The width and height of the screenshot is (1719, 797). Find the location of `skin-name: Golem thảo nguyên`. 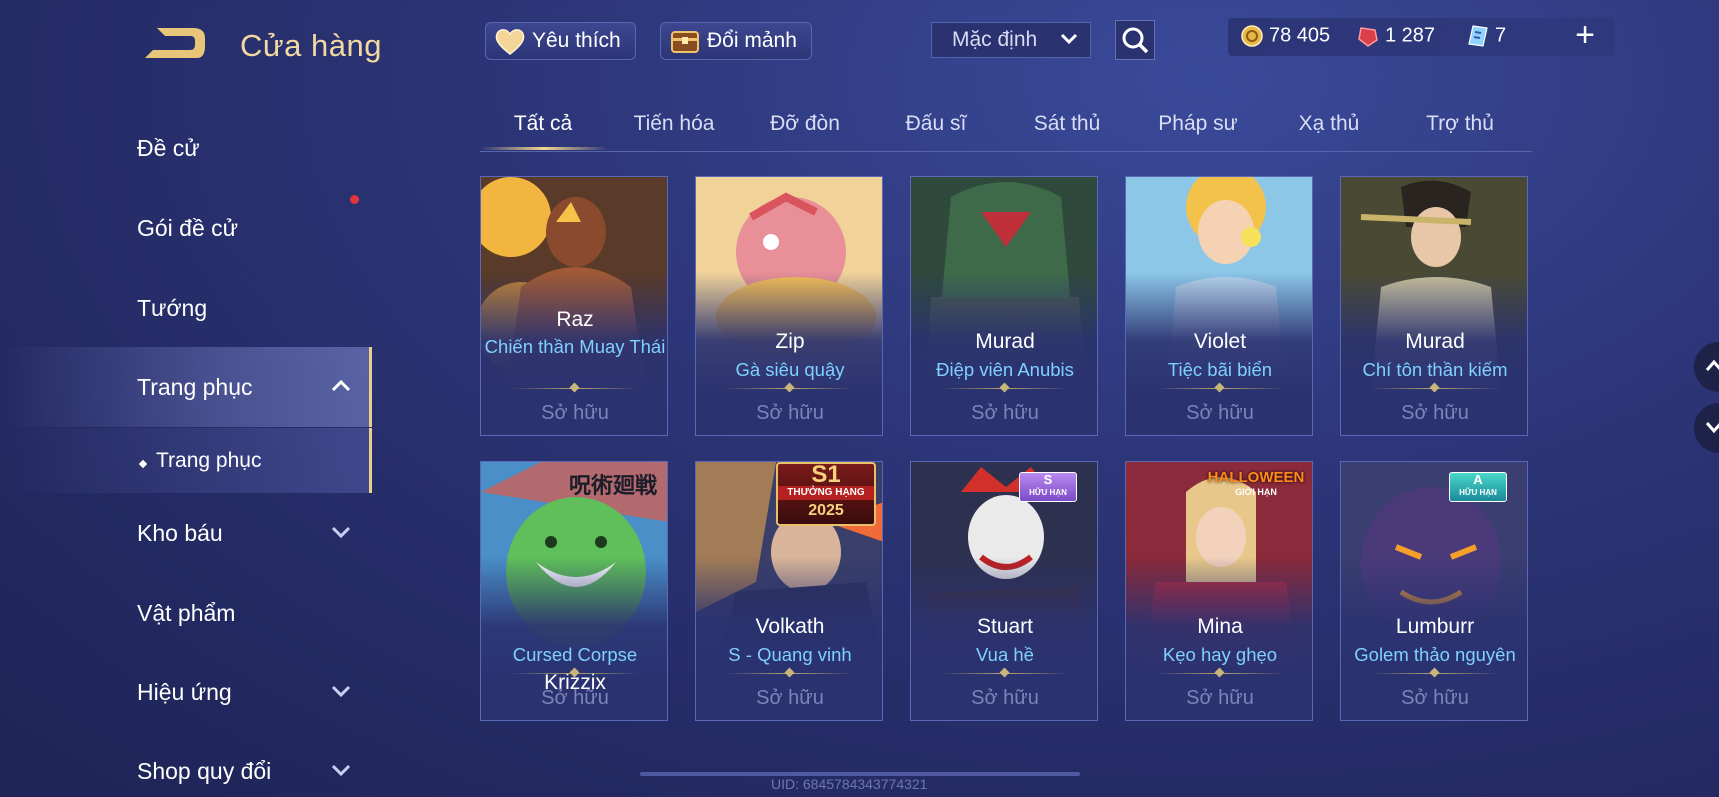

skin-name: Golem thảo nguyên is located at coordinates (1435, 654).